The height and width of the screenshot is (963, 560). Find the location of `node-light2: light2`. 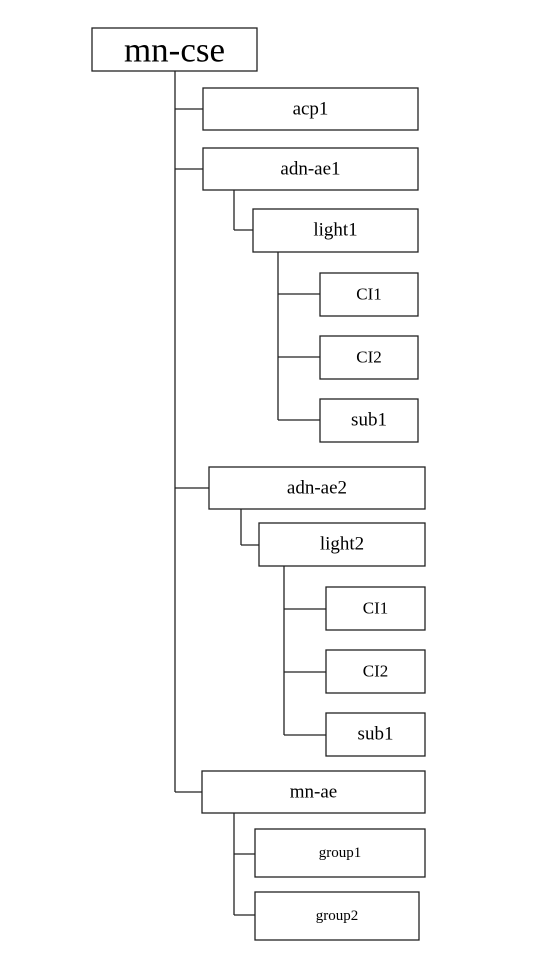

node-light2: light2 is located at coordinates (342, 544).